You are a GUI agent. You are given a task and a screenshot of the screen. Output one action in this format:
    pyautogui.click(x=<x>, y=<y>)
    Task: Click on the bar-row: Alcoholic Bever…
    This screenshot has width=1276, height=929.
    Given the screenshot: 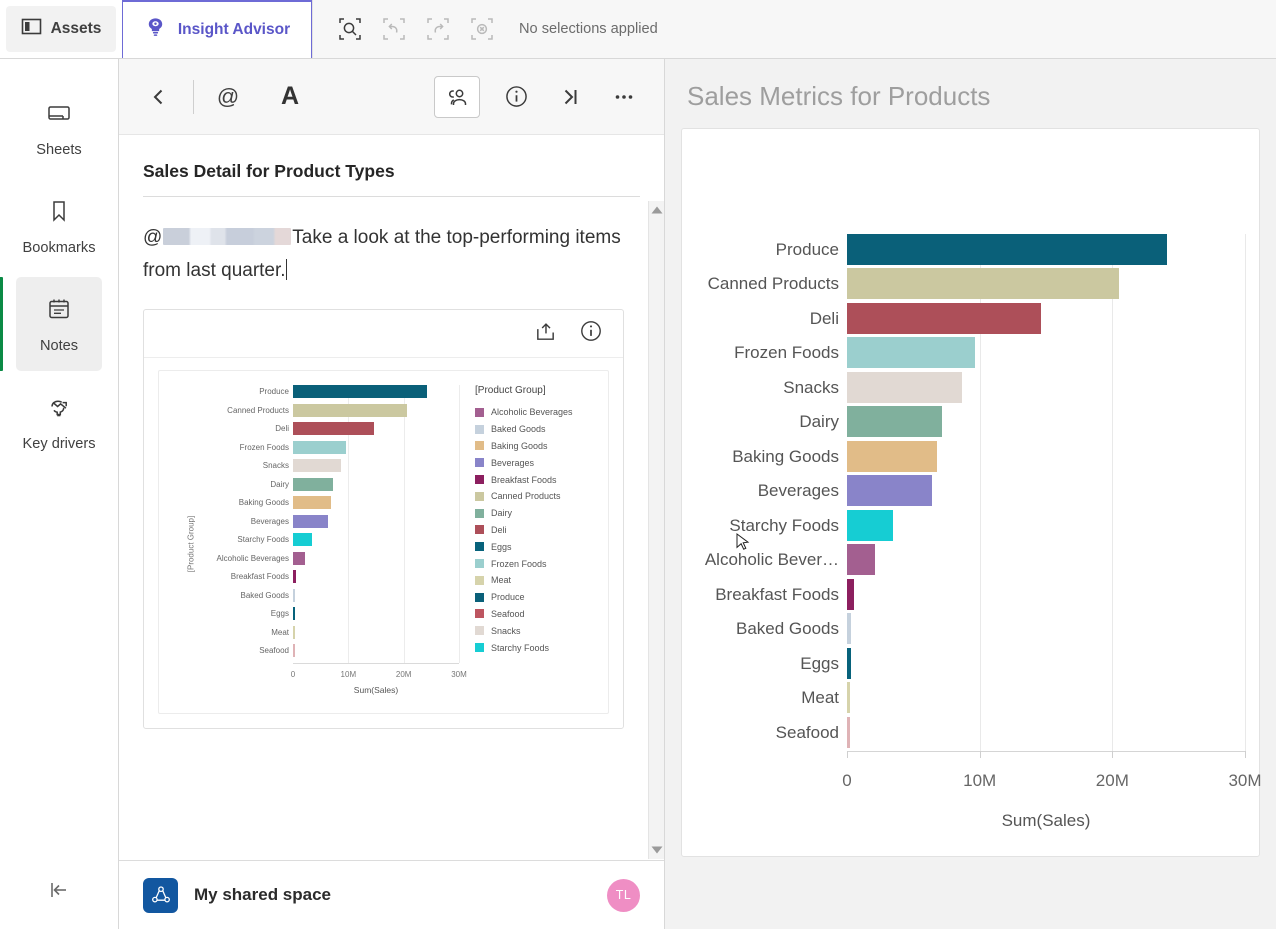 What is the action you would take?
    pyautogui.click(x=790, y=560)
    